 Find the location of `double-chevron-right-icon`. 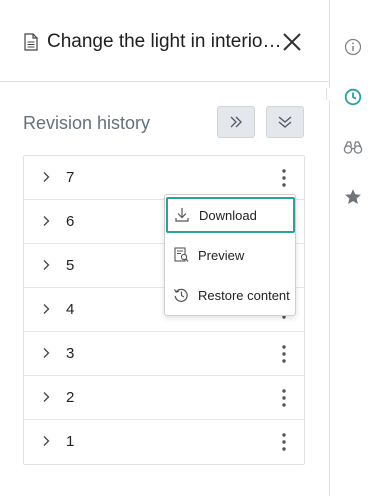

double-chevron-right-icon is located at coordinates (236, 122).